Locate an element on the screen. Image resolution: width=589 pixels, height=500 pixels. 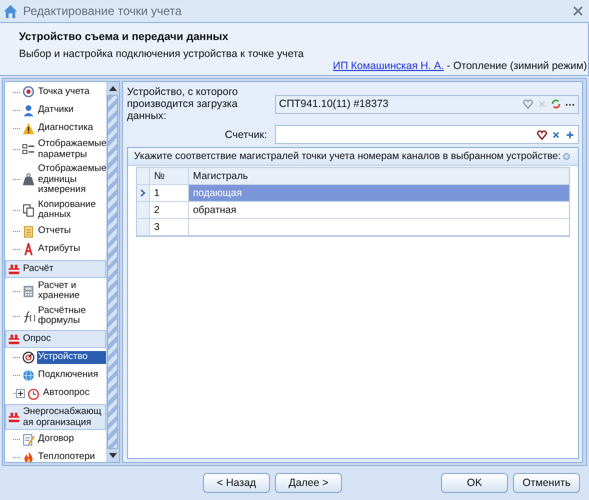
refresh-icon is located at coordinates (556, 104).